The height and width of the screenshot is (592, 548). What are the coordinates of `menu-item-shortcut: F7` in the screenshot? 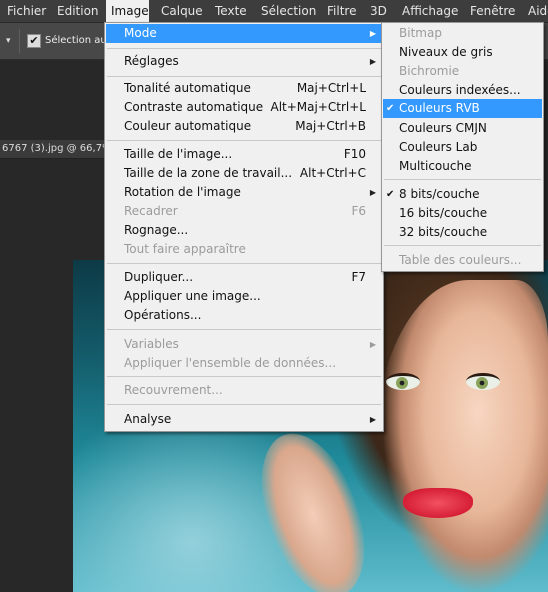 It's located at (358, 277).